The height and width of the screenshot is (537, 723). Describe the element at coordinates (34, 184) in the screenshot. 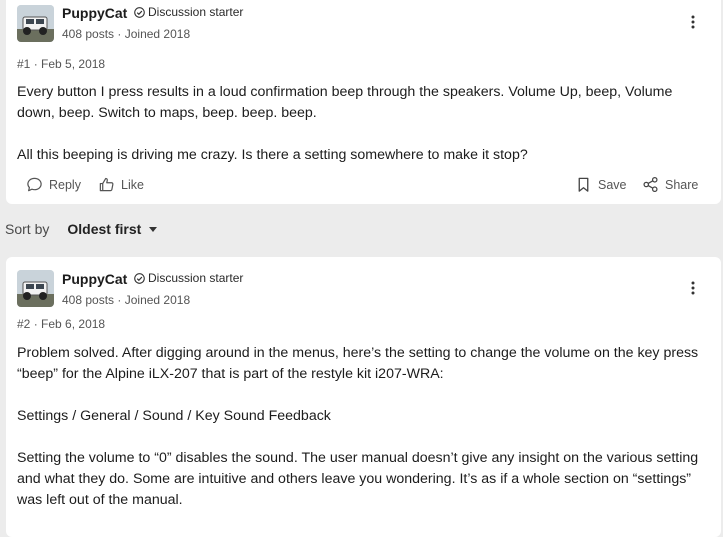

I see `speech-bubble-icon` at that location.